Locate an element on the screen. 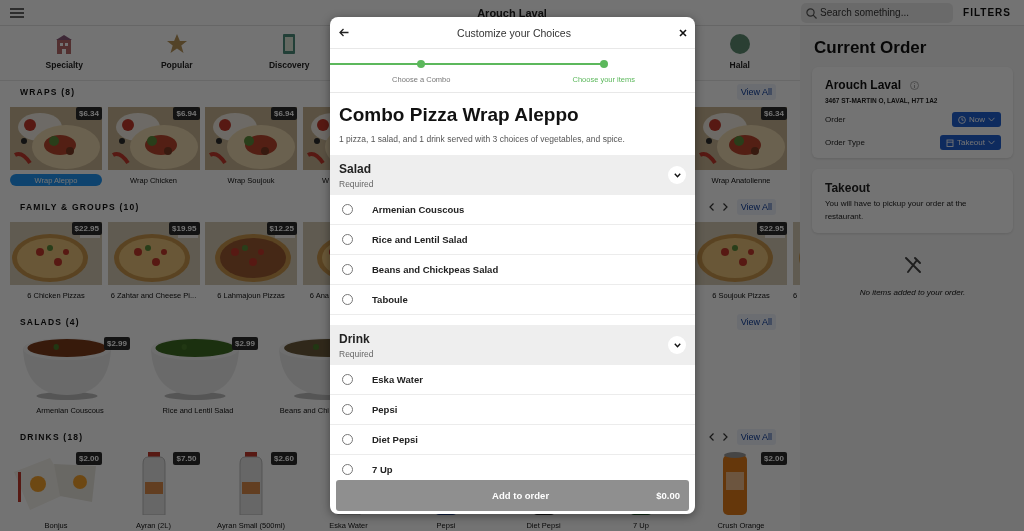 Image resolution: width=1024 pixels, height=531 pixels. section-title: SALADS (4) is located at coordinates (50, 322).